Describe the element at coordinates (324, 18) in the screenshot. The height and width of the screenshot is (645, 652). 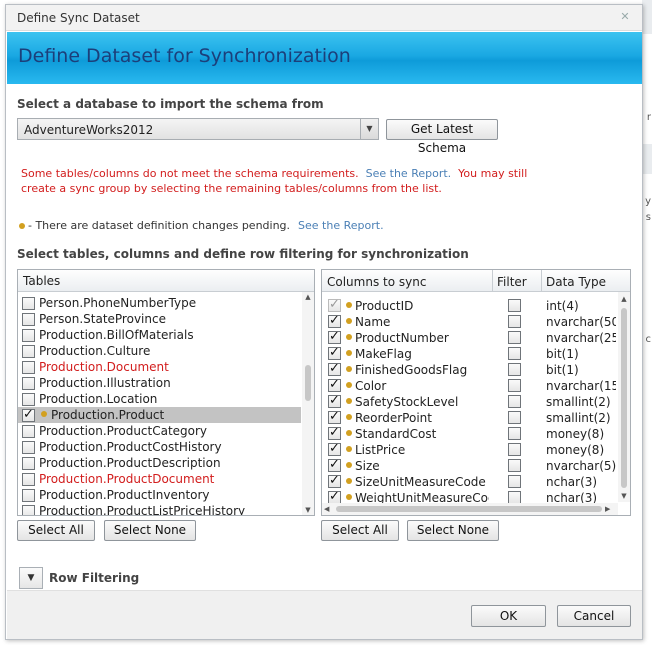
I see `dialog-titlebar: Define Sync Dataset ✕` at that location.